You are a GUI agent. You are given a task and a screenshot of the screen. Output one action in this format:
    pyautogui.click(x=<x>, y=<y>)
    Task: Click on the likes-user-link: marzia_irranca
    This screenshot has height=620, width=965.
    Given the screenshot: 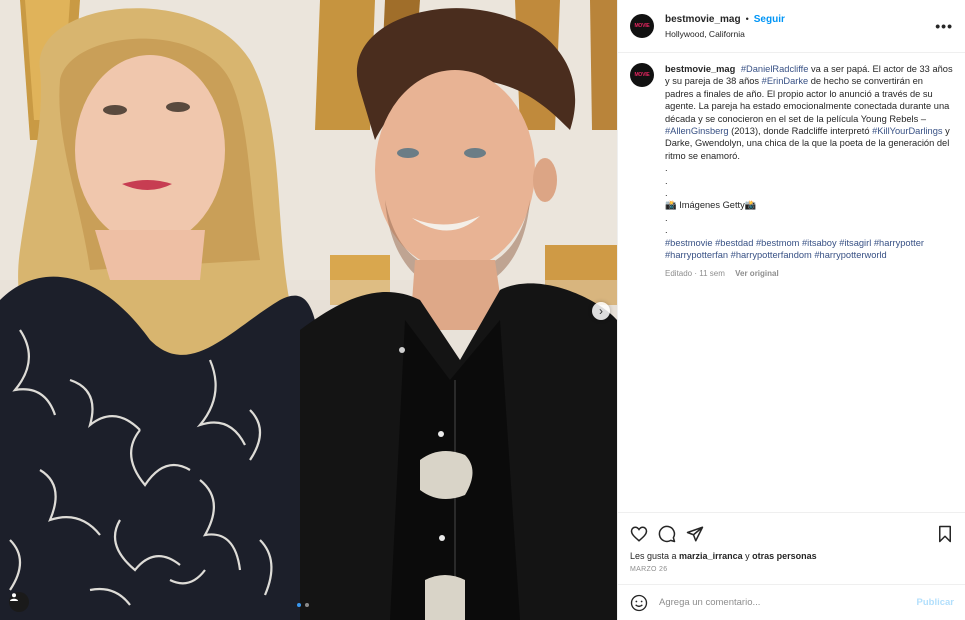 What is the action you would take?
    pyautogui.click(x=711, y=556)
    